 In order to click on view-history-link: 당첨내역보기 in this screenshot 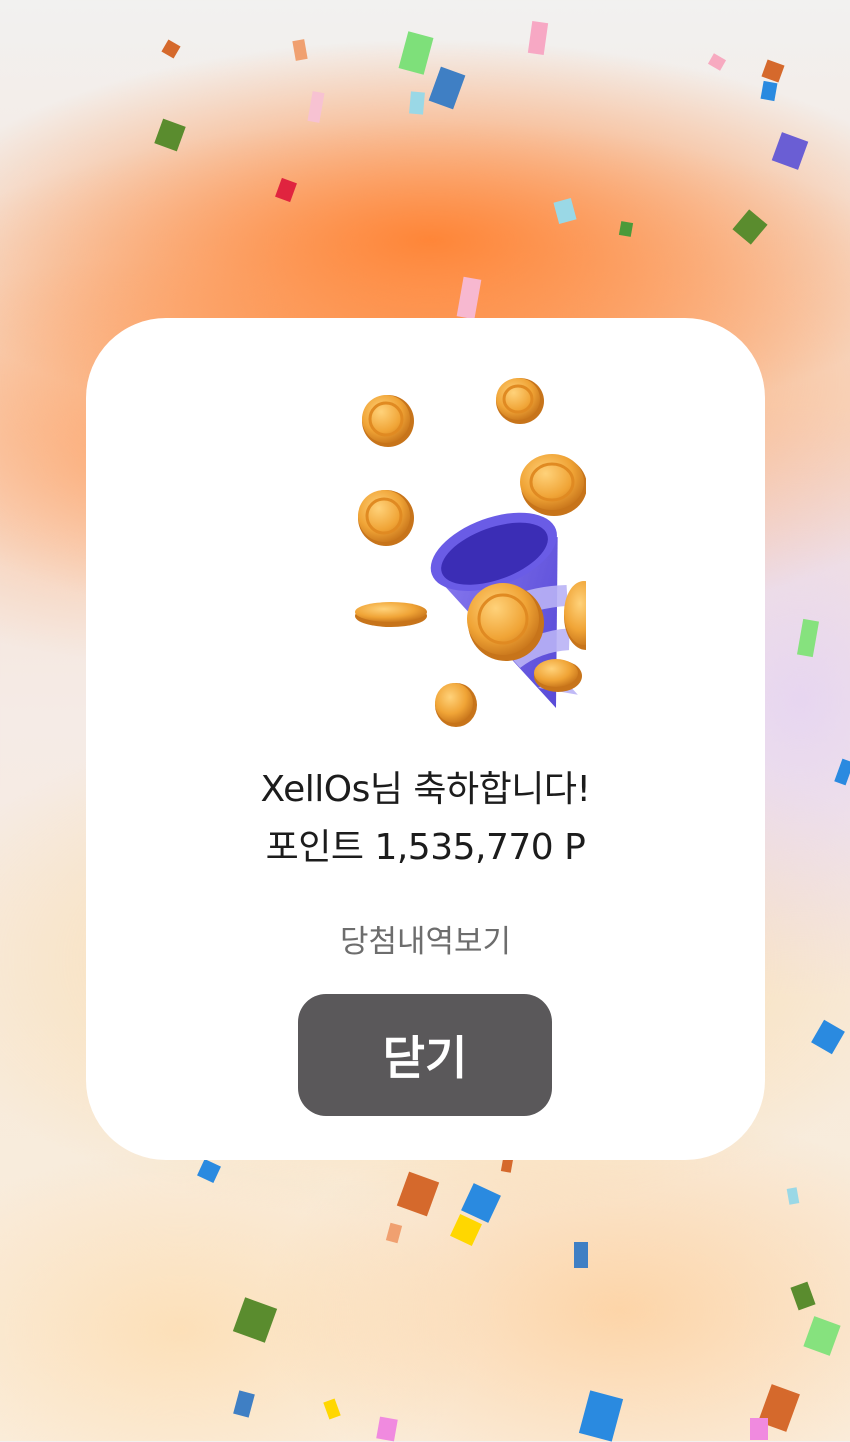, I will do `click(425, 942)`.